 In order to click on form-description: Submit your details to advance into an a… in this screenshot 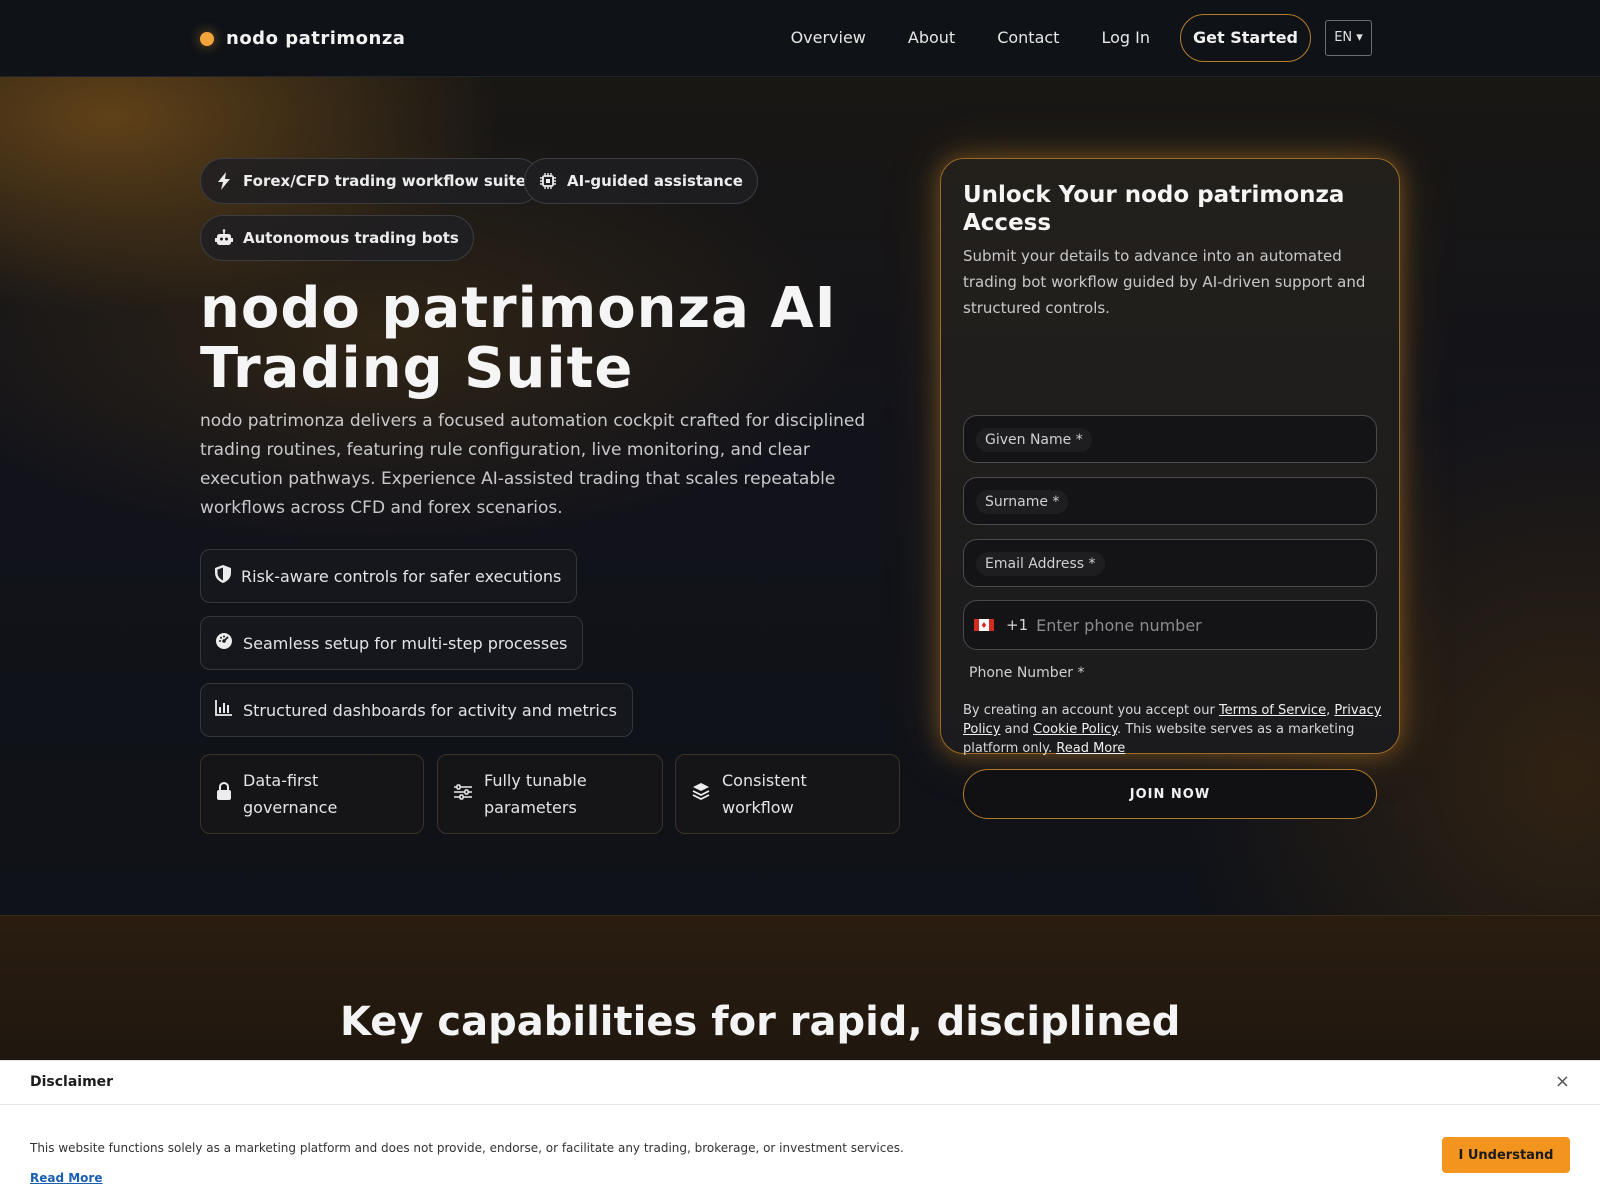, I will do `click(1164, 282)`.